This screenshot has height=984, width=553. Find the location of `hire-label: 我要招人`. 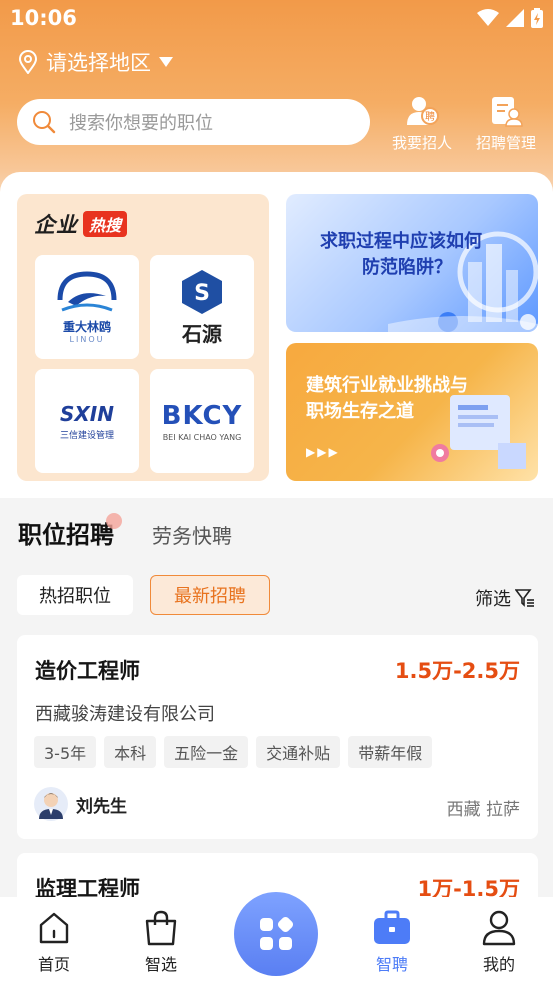

hire-label: 我要招人 is located at coordinates (422, 143).